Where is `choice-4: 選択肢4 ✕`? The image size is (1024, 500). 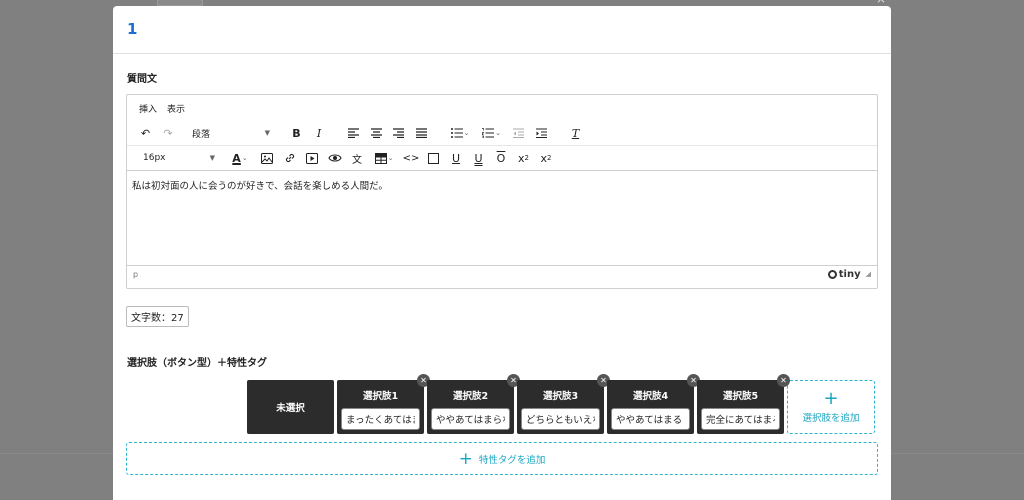
choice-4: 選択肢4 ✕ is located at coordinates (653, 404).